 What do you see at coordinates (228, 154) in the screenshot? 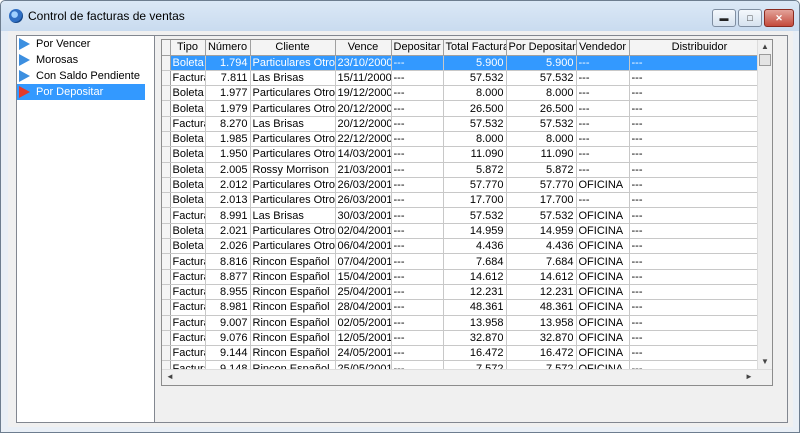
I see `table-cell: 1.950` at bounding box center [228, 154].